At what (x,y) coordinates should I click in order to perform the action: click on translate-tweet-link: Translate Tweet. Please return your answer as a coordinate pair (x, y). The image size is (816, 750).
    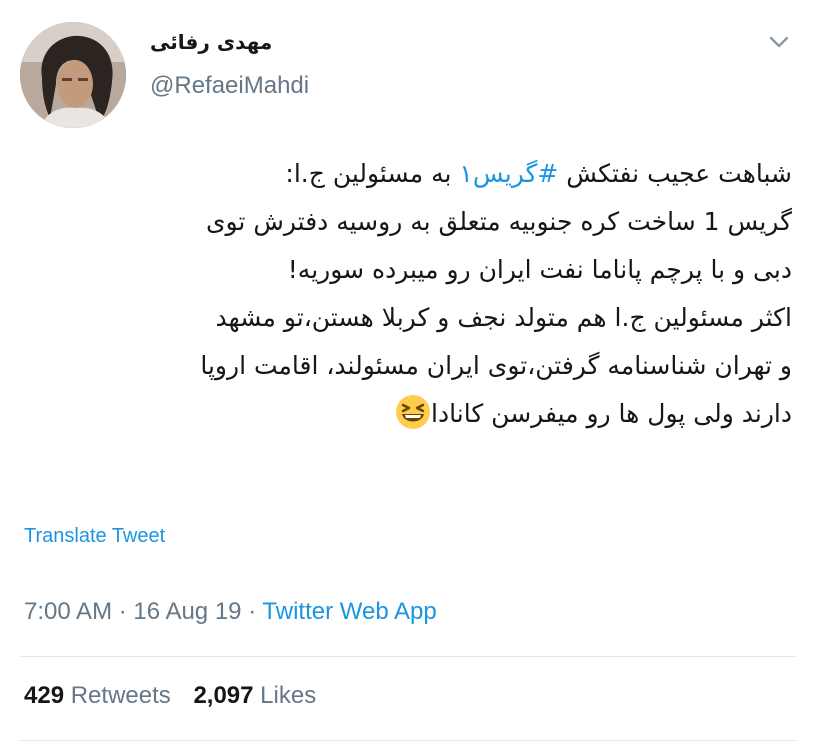
    Looking at the image, I should click on (94, 536).